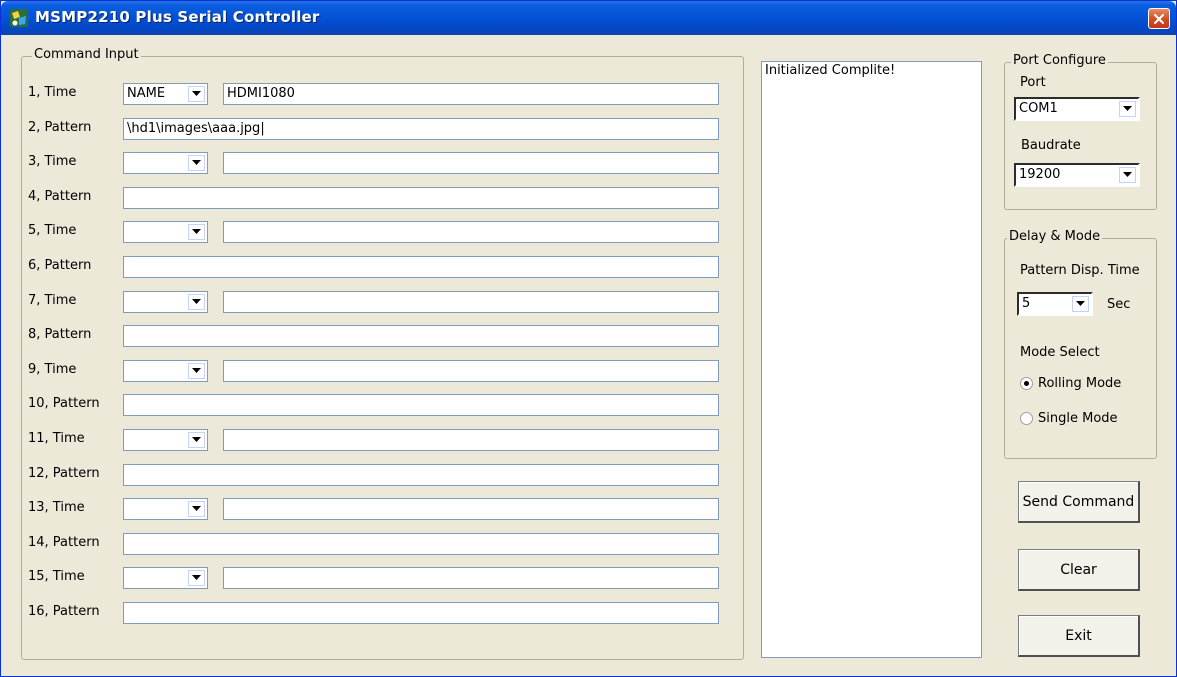  What do you see at coordinates (1051, 145) in the screenshot?
I see `baudrate-label: Baudrate` at bounding box center [1051, 145].